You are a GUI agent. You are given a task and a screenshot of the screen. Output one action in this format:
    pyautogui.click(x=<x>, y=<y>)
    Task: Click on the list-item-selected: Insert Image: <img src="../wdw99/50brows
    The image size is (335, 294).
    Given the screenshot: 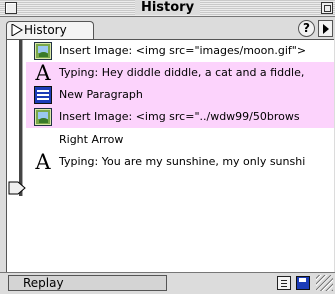 What is the action you would take?
    pyautogui.click(x=180, y=117)
    